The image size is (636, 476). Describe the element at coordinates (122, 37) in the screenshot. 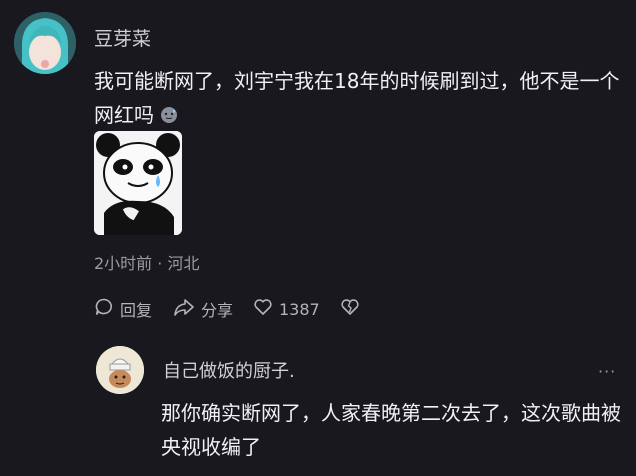

I see `comment-username: 豆芽菜` at that location.